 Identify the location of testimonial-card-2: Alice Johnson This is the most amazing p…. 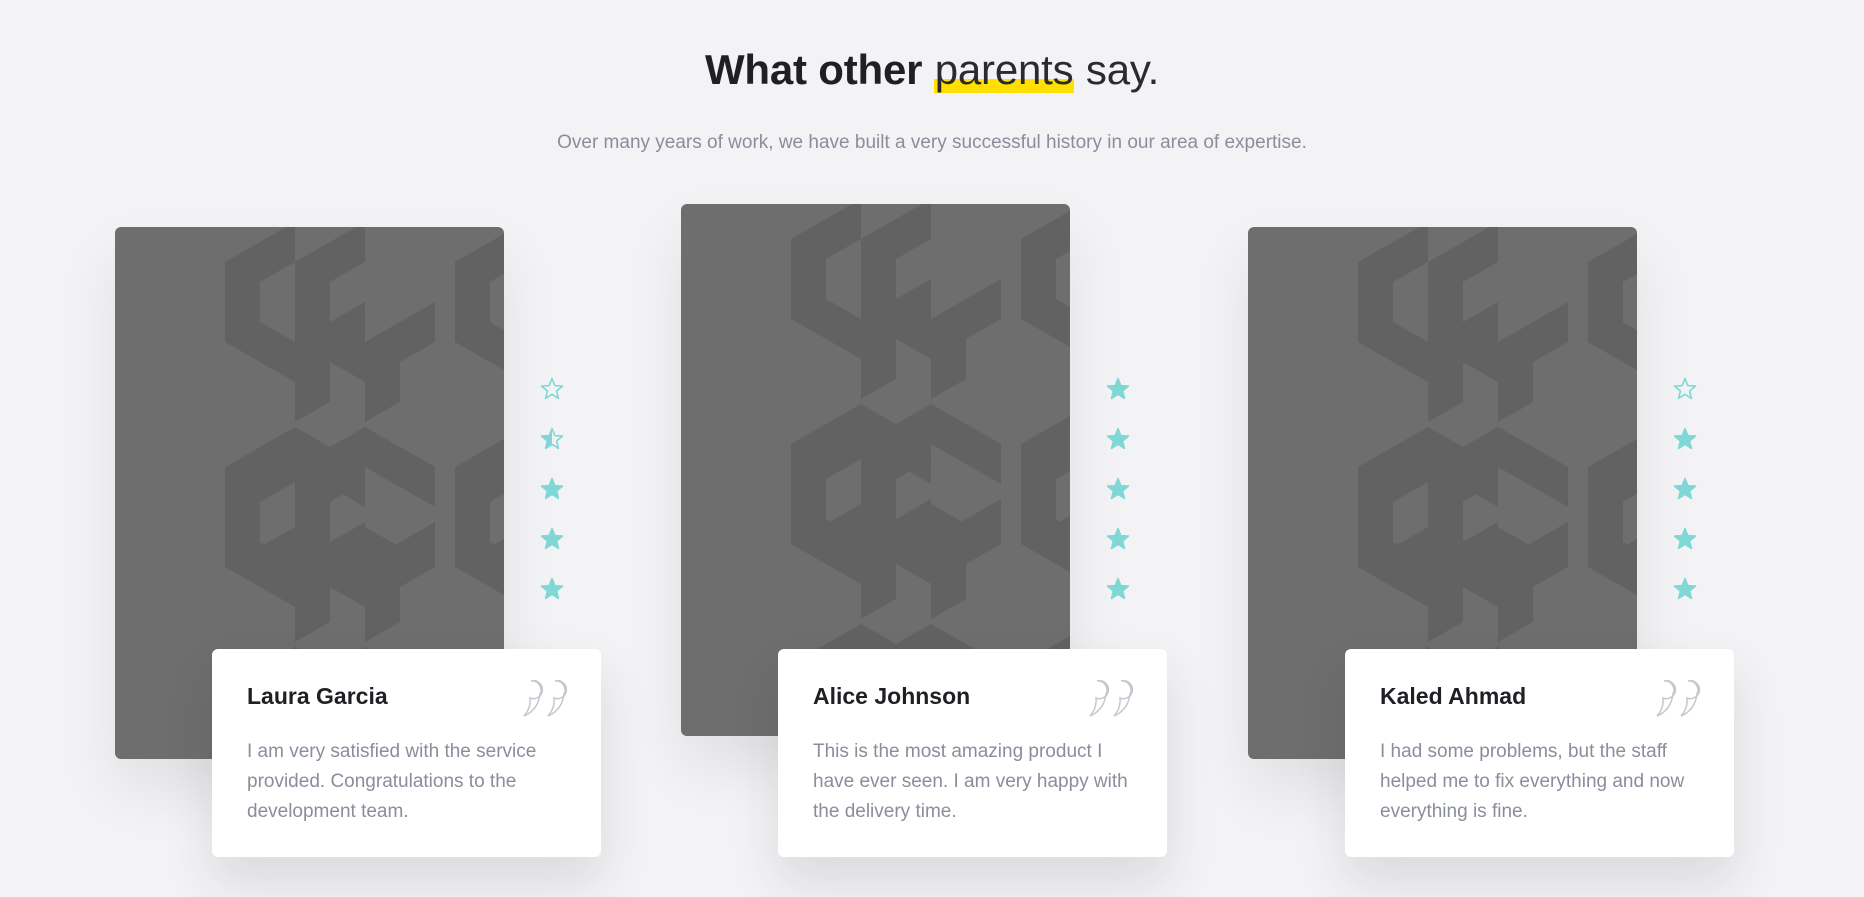
(972, 753).